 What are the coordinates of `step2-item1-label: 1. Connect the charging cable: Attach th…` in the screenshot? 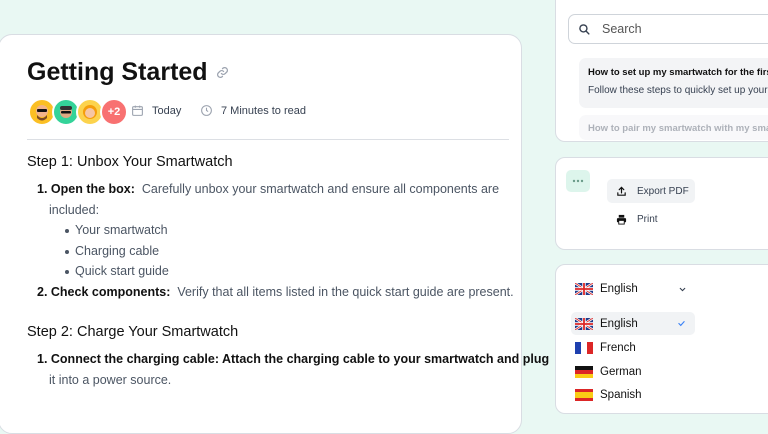 It's located at (293, 359).